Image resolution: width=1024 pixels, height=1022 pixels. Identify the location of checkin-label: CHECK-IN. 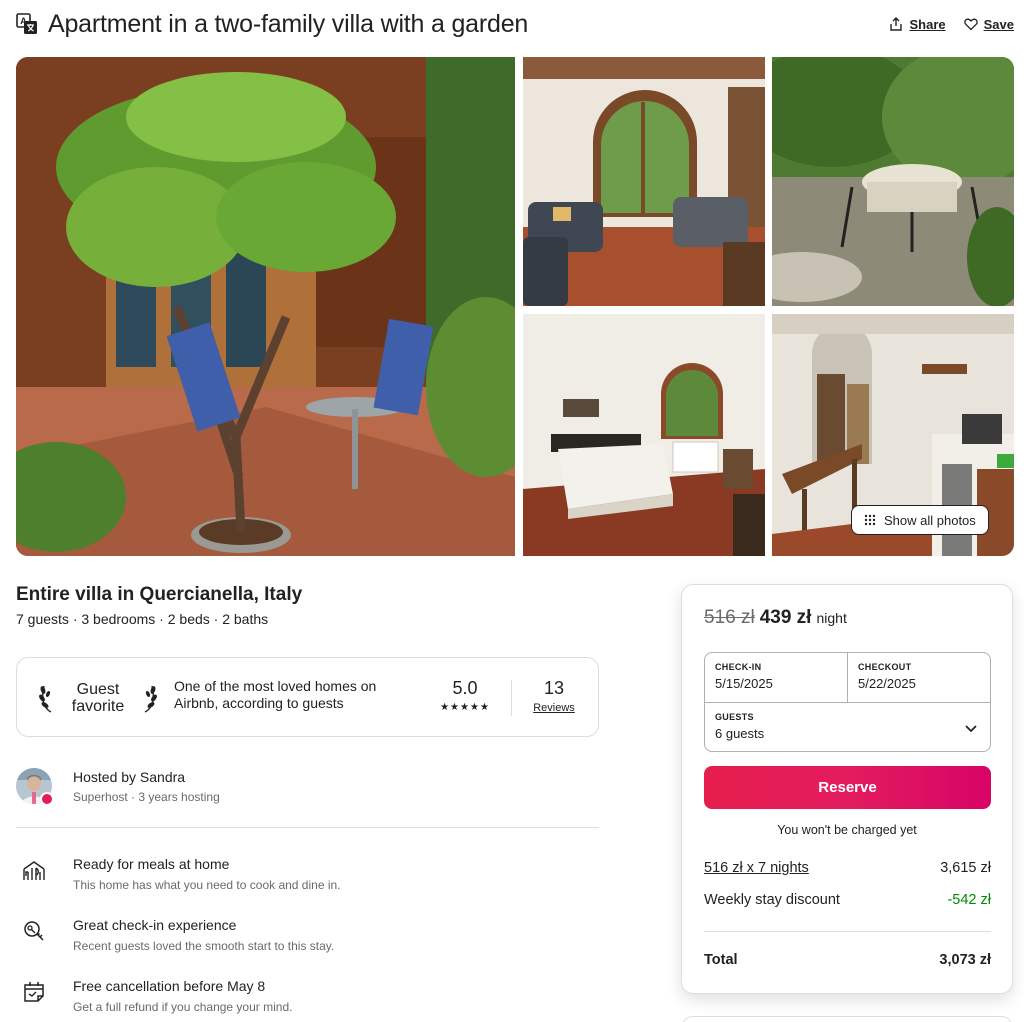
(738, 667).